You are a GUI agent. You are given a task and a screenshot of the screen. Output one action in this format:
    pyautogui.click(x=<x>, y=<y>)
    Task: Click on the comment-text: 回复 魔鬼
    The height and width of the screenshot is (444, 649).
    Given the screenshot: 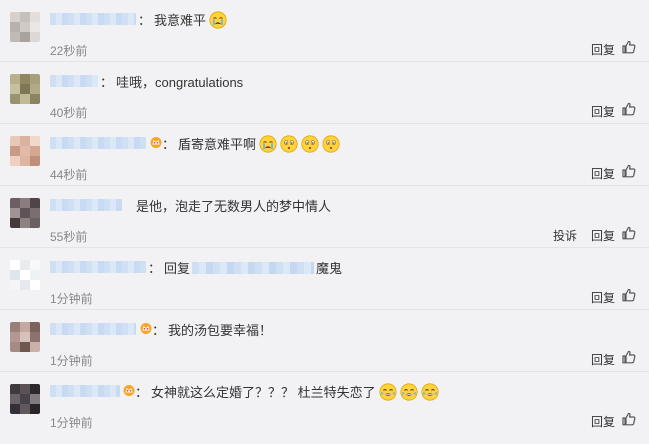 What is the action you would take?
    pyautogui.click(x=253, y=268)
    